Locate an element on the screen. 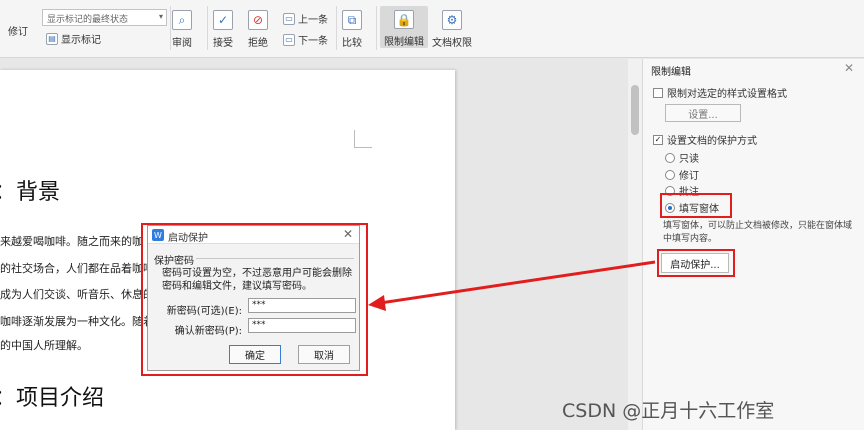 The image size is (864, 430). dialog-titlebar: W 启动保护 ✕ is located at coordinates (253, 235).